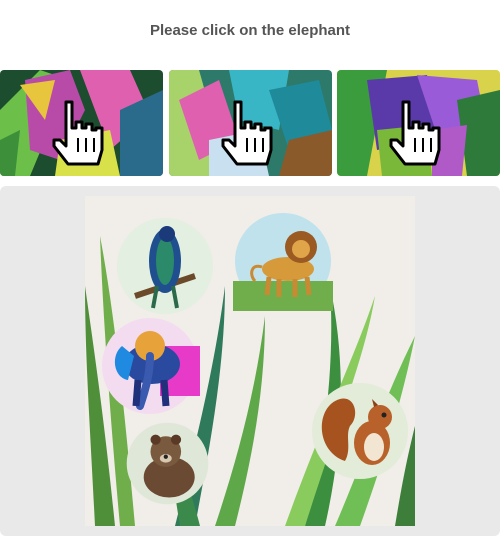 This screenshot has width=500, height=536. I want to click on peacock-image, so click(165, 266).